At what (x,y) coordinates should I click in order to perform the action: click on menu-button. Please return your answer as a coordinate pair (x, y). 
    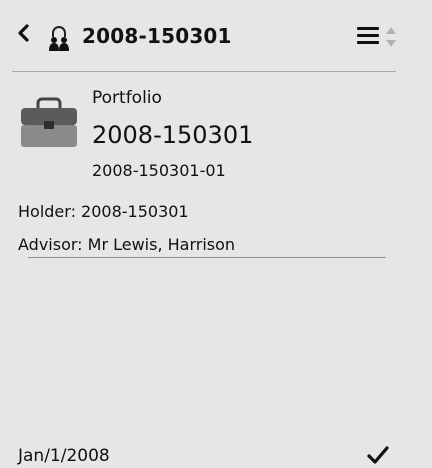
    Looking at the image, I should click on (368, 36).